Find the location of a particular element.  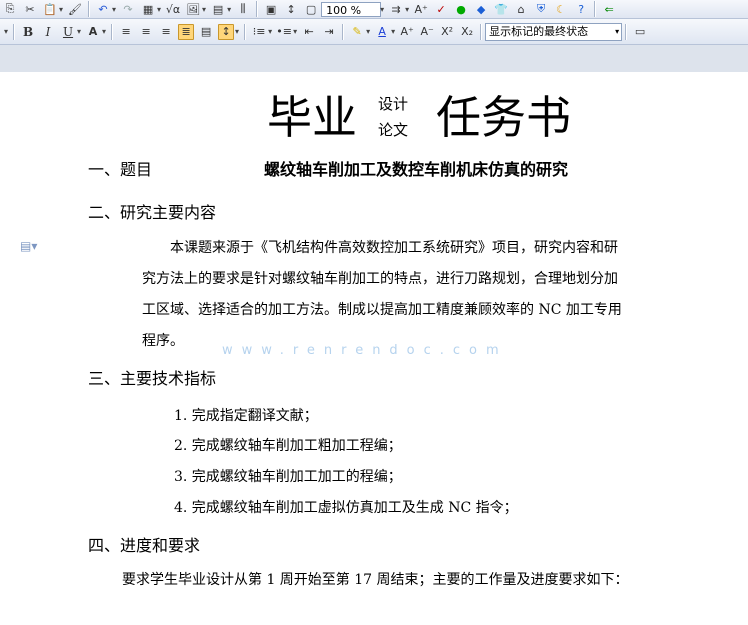

bullets-dropdown-icon: ▾ is located at coordinates (295, 31).